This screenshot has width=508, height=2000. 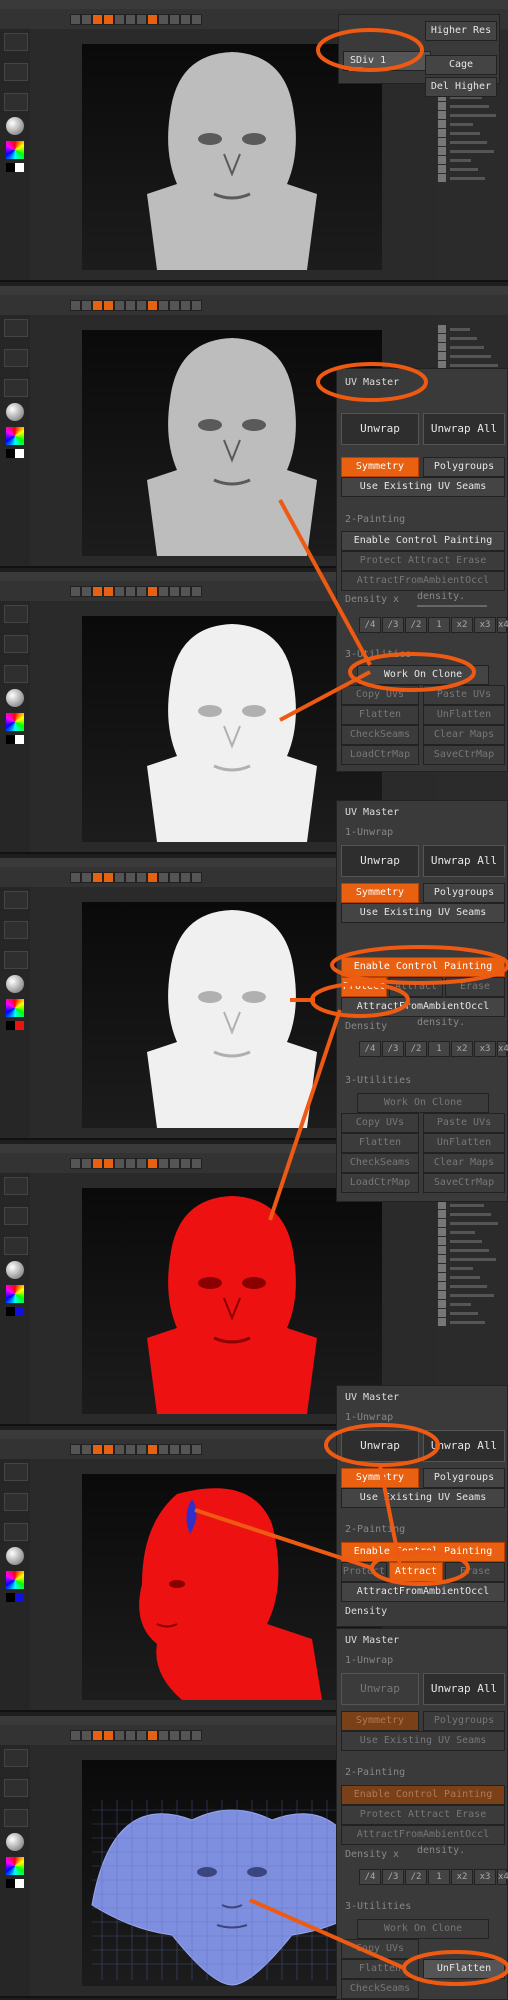 What do you see at coordinates (452, 606) in the screenshot?
I see `density-slider` at bounding box center [452, 606].